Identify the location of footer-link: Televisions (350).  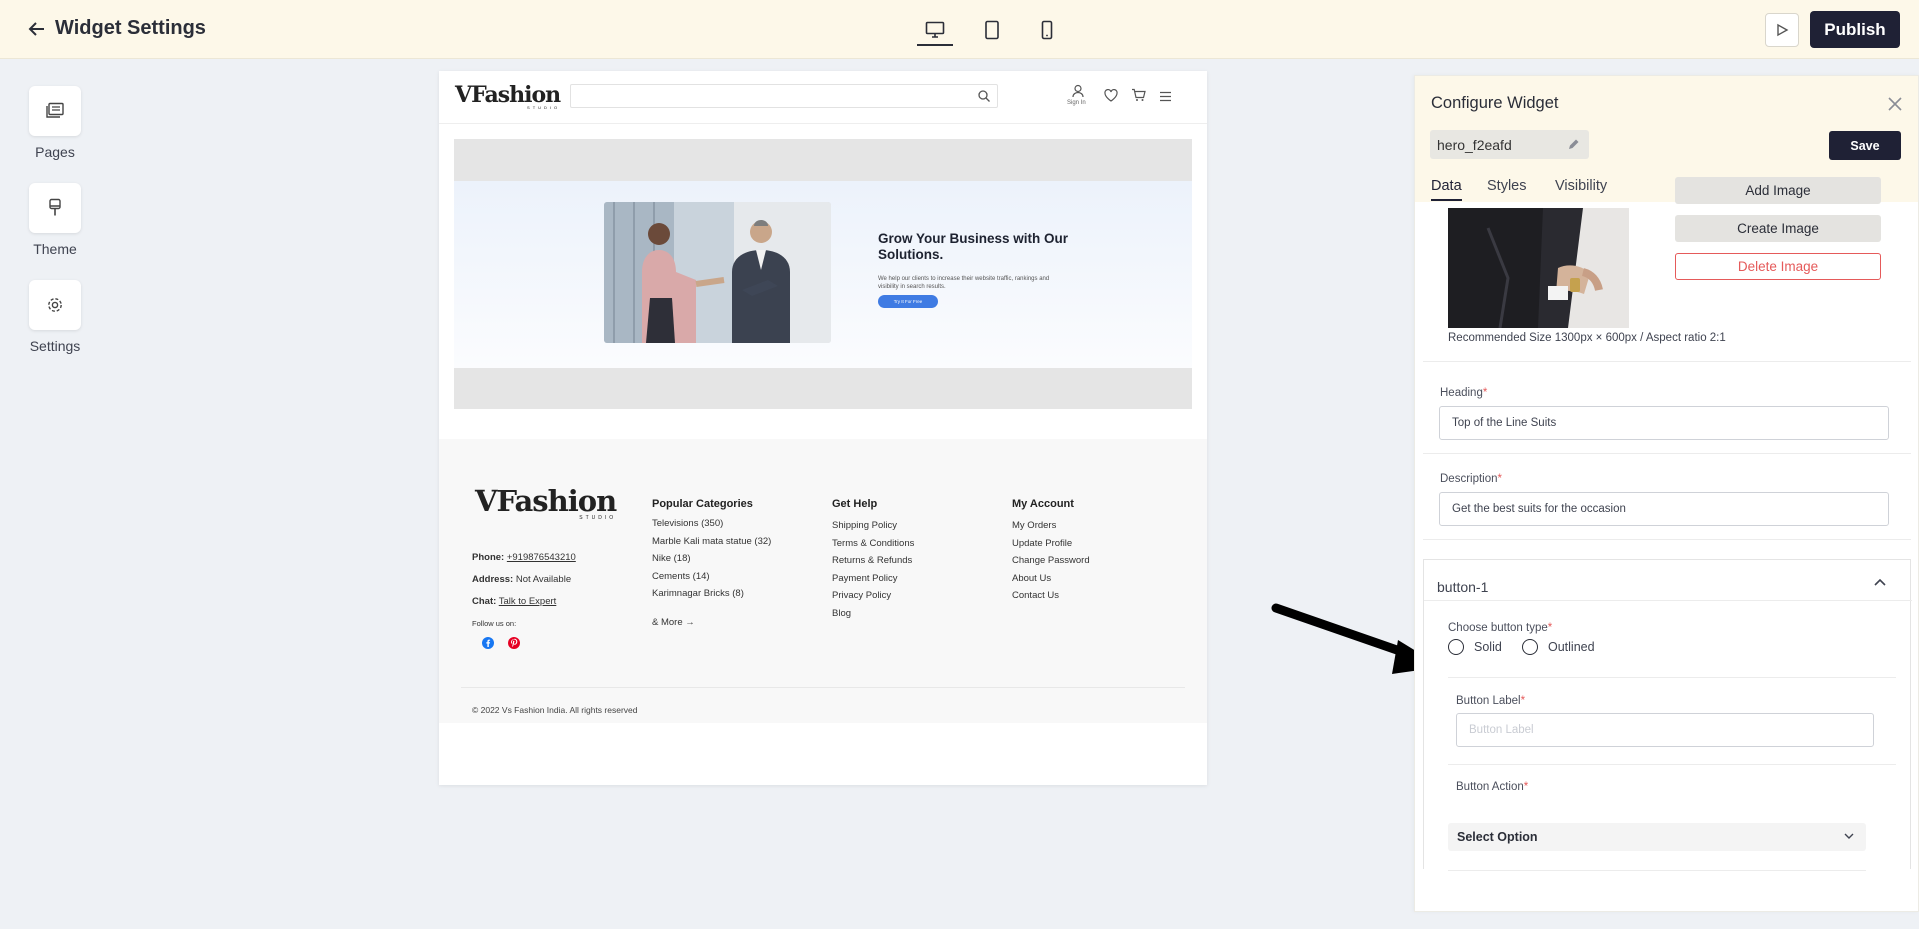
(711, 524).